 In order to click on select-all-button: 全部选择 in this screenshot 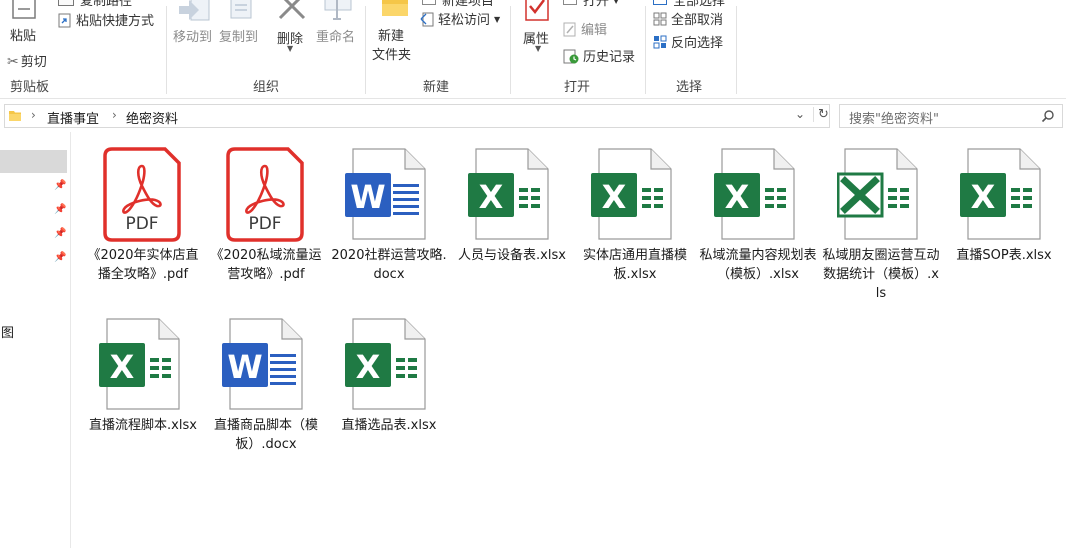, I will do `click(689, 4)`.